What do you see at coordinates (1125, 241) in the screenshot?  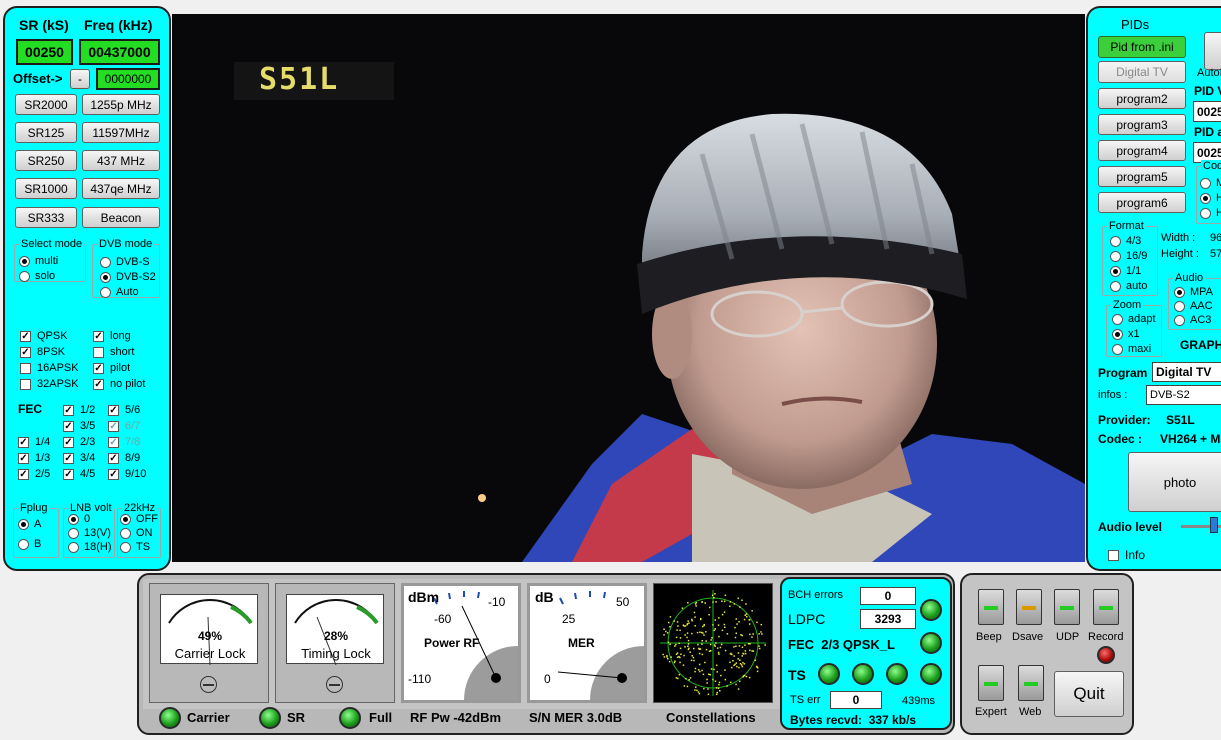 I see `format-option-0: 4/3` at bounding box center [1125, 241].